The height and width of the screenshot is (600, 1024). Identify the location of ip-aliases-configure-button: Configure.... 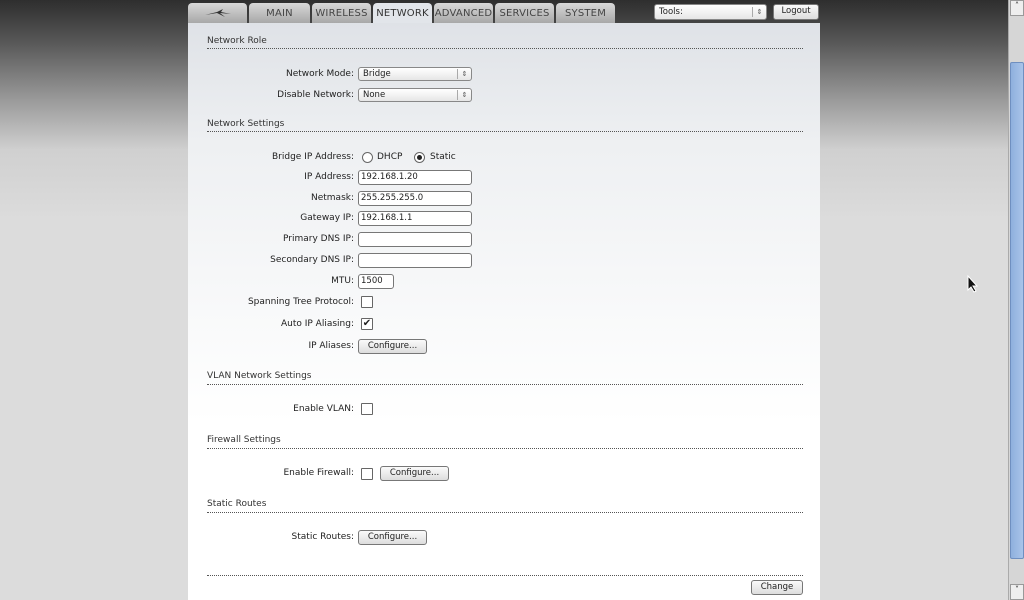
(392, 346).